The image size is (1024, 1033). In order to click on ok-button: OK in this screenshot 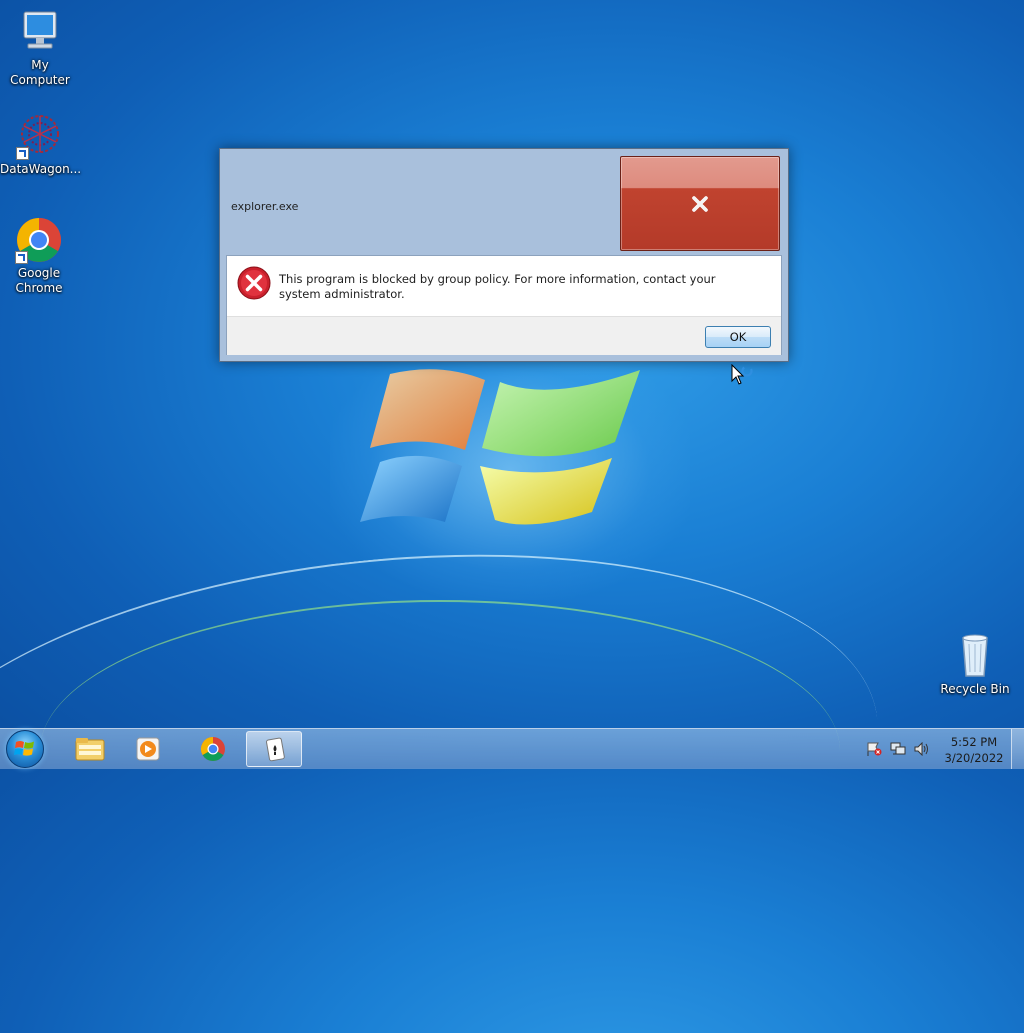, I will do `click(738, 337)`.